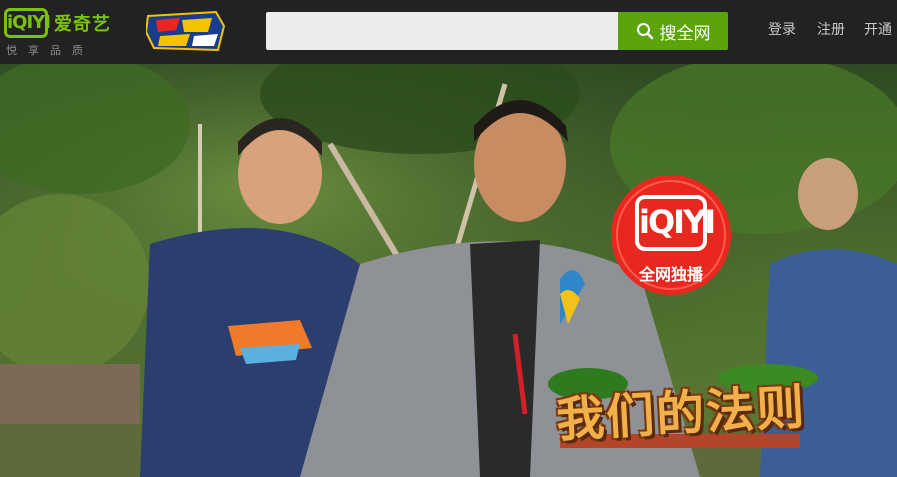 The image size is (897, 477). I want to click on vip-link: 开通​, so click(878, 29).